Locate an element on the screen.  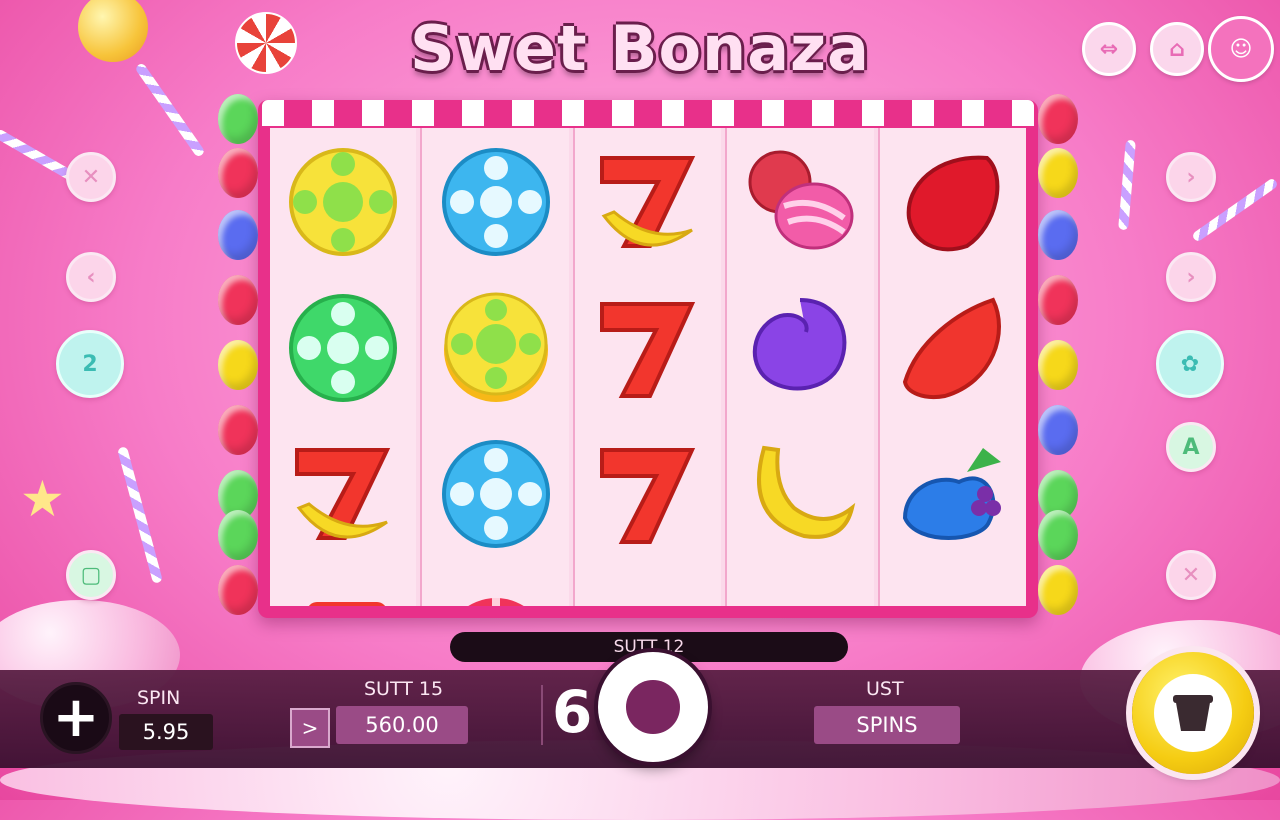
banana-symbol is located at coordinates (800, 494).